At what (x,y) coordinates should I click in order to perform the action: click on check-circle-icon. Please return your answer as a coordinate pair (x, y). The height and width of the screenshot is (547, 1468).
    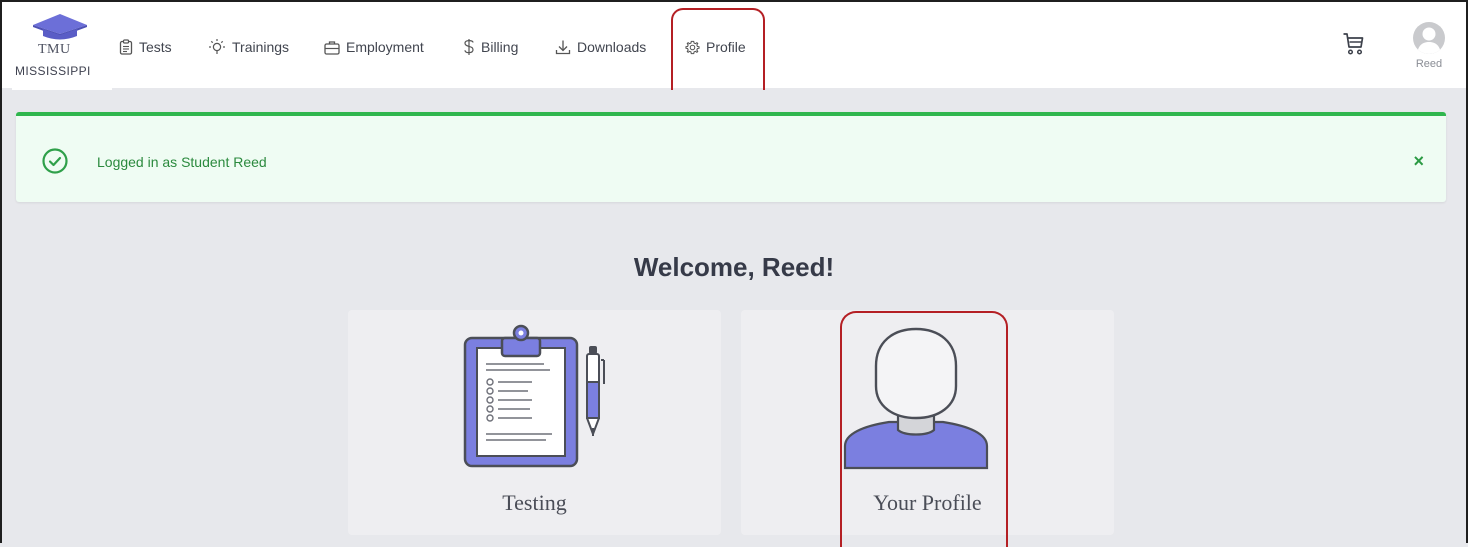
    Looking at the image, I should click on (55, 161).